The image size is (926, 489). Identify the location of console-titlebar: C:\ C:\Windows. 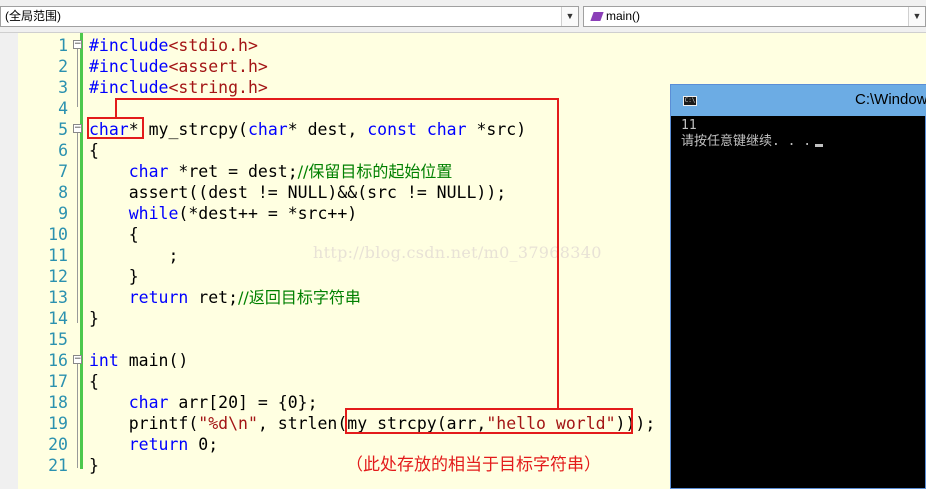
(798, 100).